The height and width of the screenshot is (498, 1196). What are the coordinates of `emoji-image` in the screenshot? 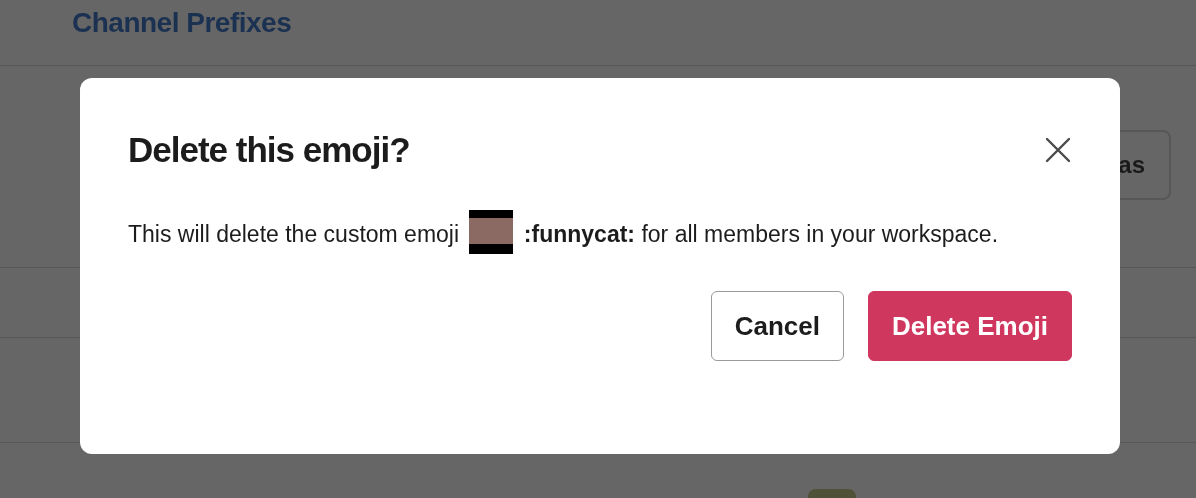 It's located at (491, 232).